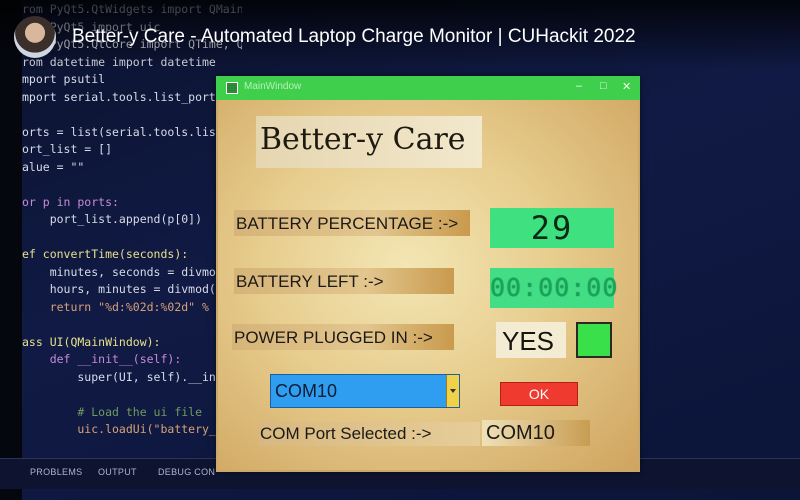 This screenshot has width=800, height=500. I want to click on code-line: port_list.append(p[0]), so click(112, 219).